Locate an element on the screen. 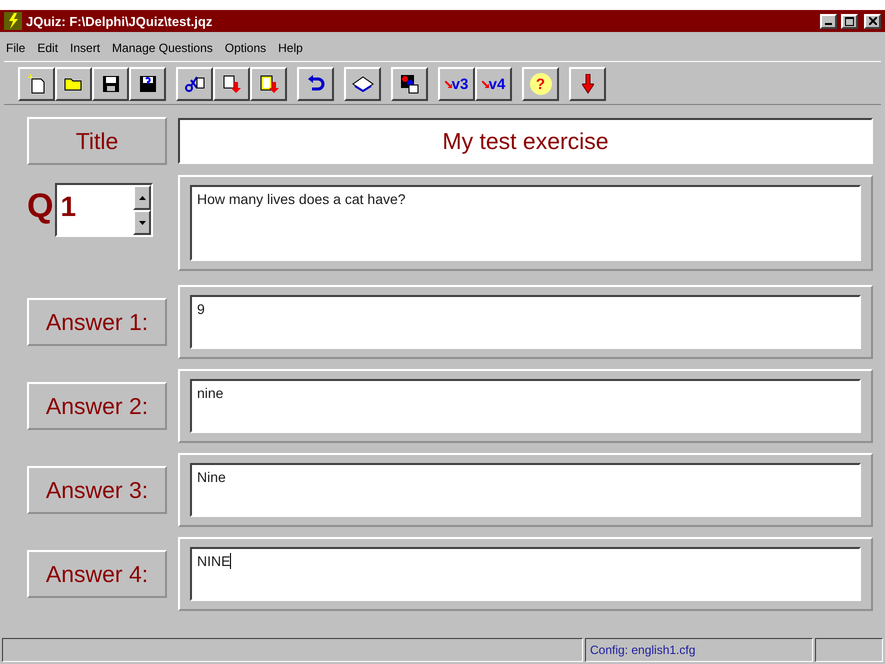  up-triangle-icon is located at coordinates (142, 198).